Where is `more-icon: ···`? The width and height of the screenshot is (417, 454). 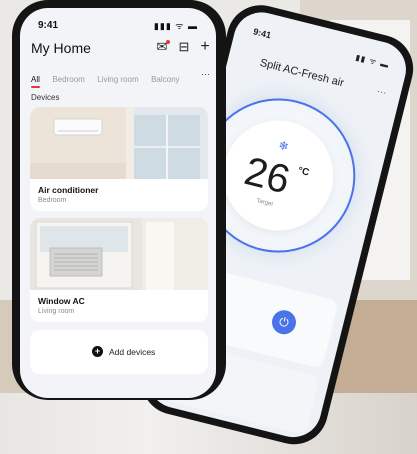 more-icon: ··· is located at coordinates (381, 92).